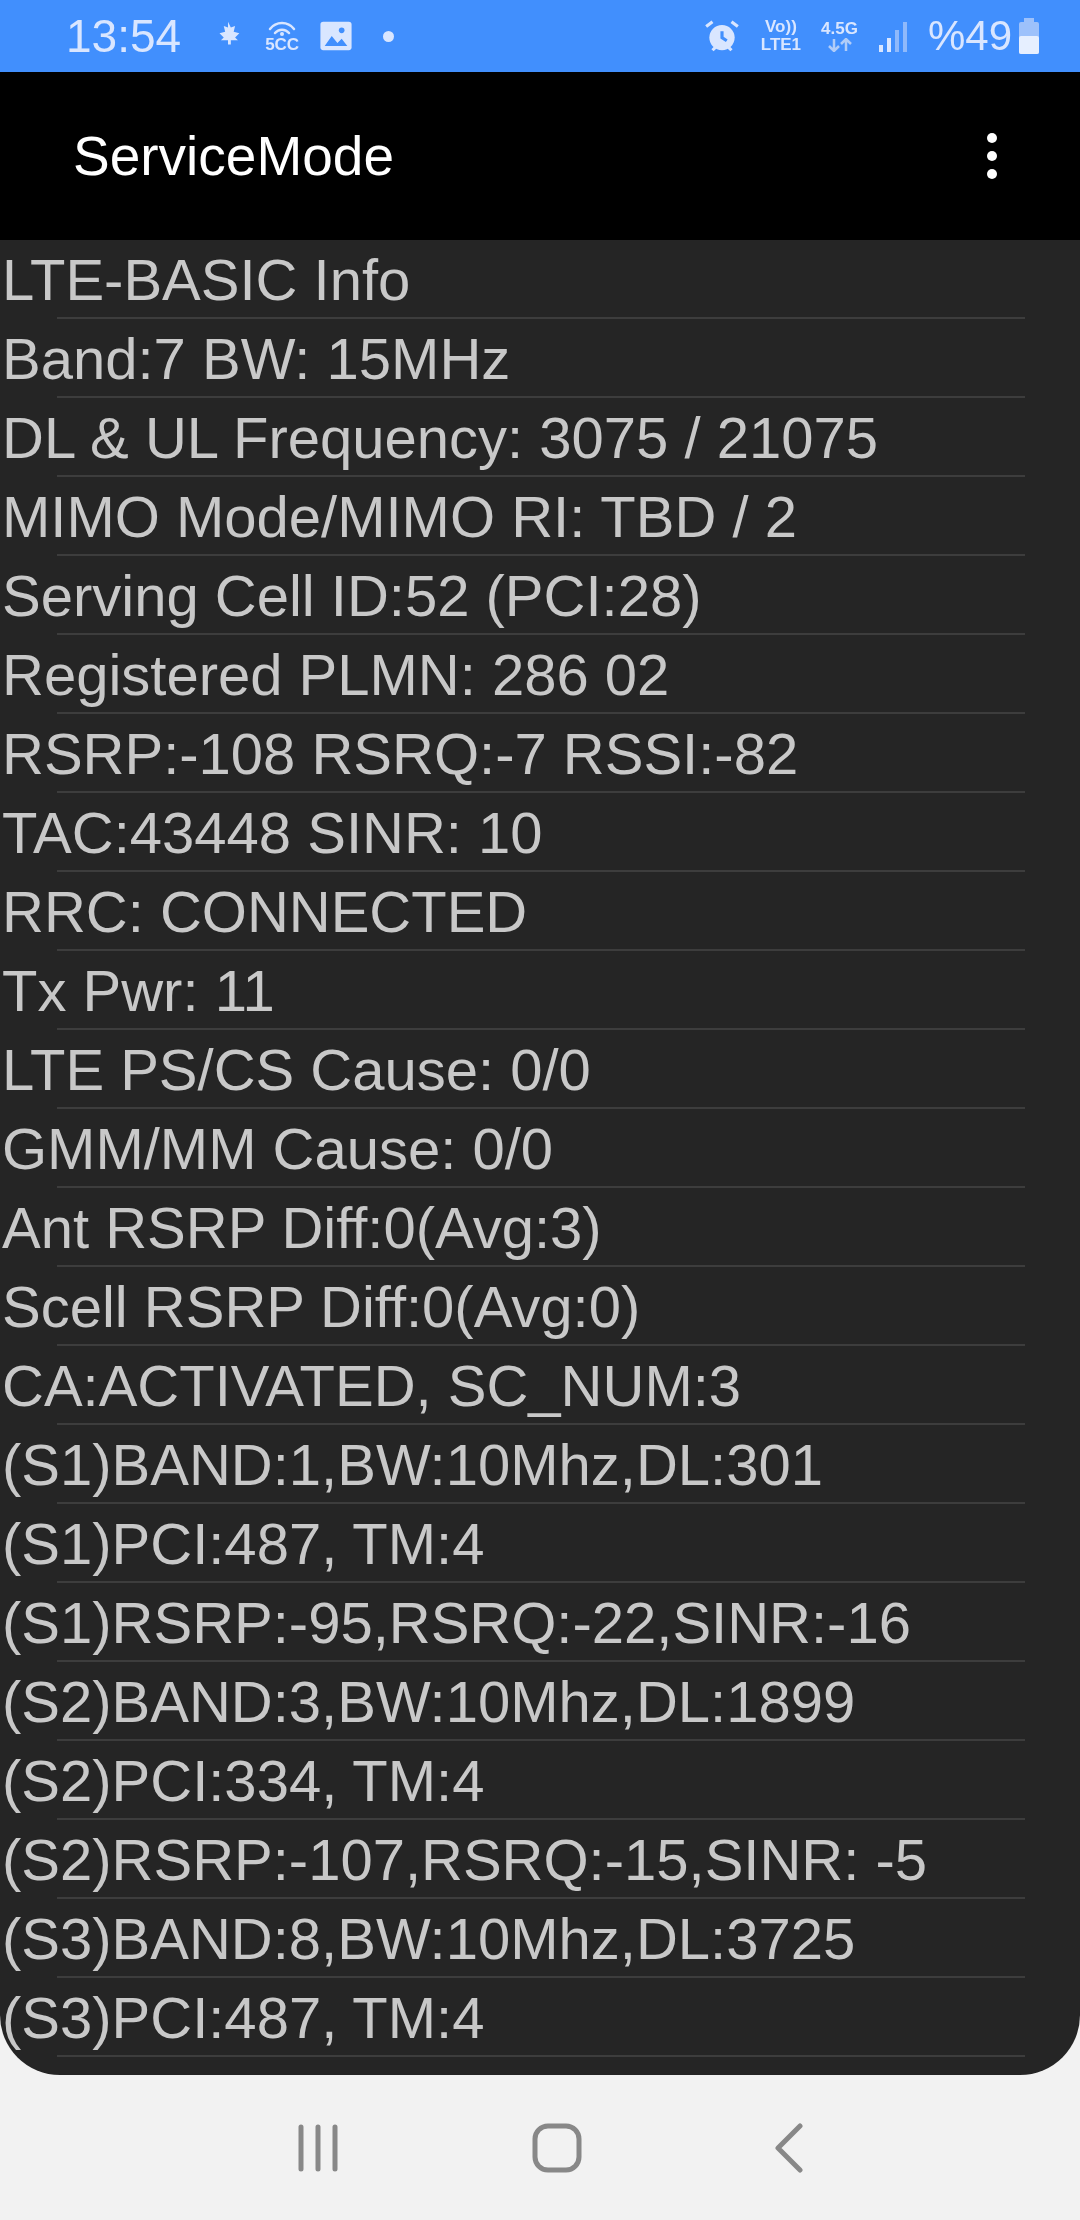 Image resolution: width=1080 pixels, height=2220 pixels. I want to click on info-line: GMM/MM Cause: 0/0, so click(277, 1148).